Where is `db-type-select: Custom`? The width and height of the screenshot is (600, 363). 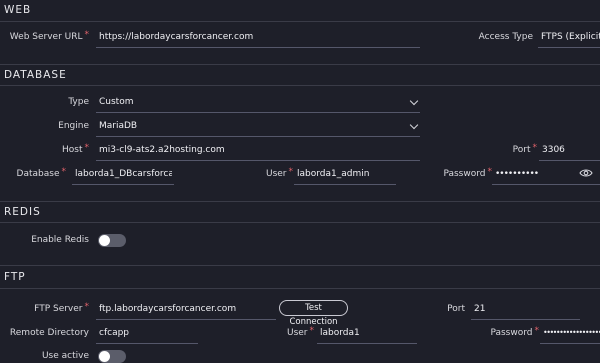 db-type-select: Custom is located at coordinates (199, 102).